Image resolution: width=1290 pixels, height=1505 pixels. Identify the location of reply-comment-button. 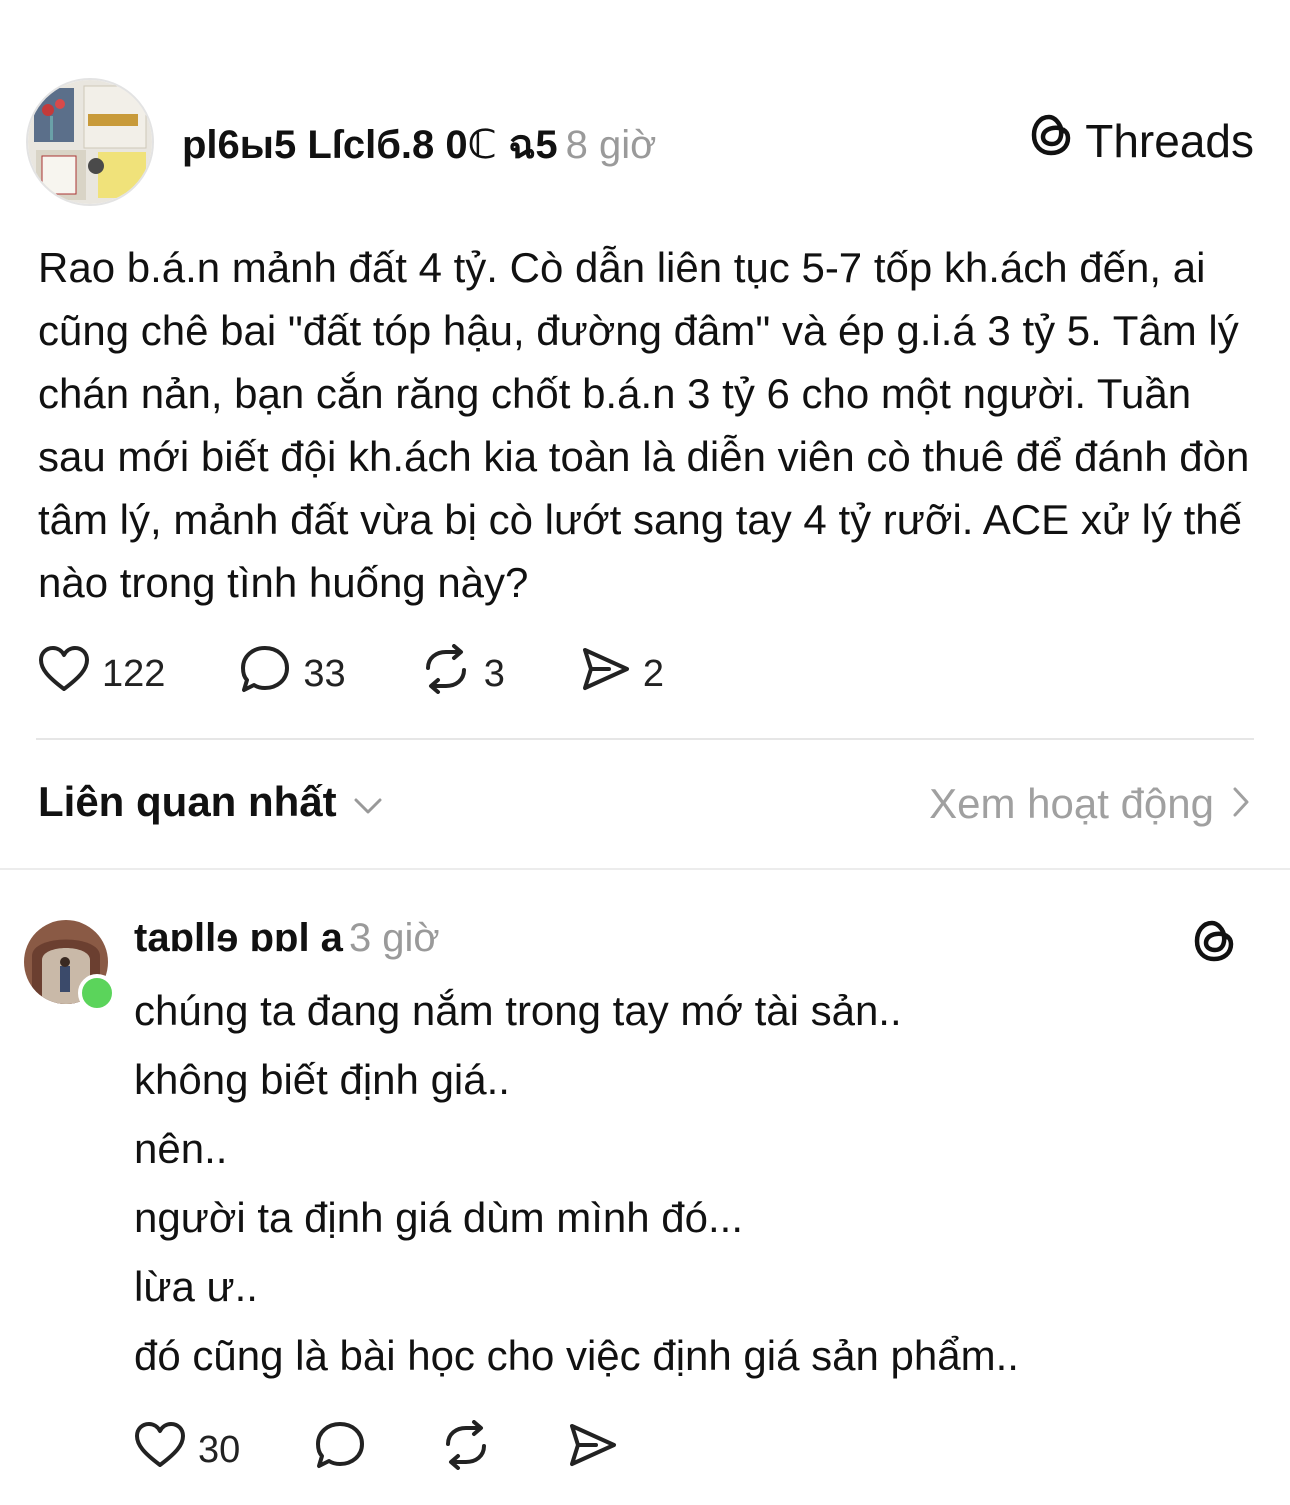
(340, 1450).